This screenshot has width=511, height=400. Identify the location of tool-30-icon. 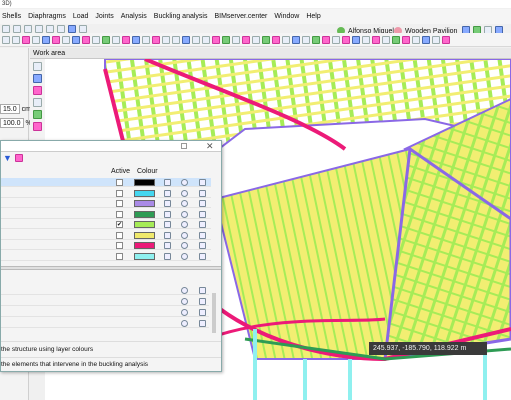
(296, 39).